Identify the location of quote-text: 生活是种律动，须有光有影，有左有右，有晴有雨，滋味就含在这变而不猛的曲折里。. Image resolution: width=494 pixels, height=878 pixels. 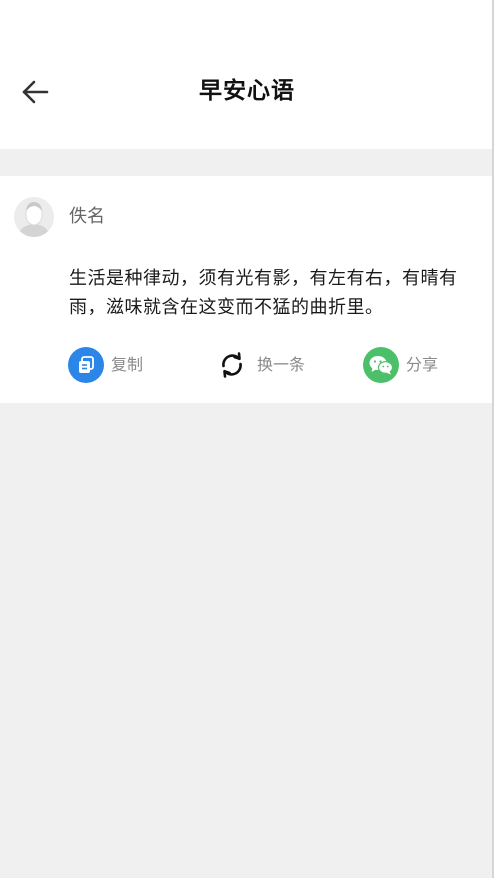
(263, 293).